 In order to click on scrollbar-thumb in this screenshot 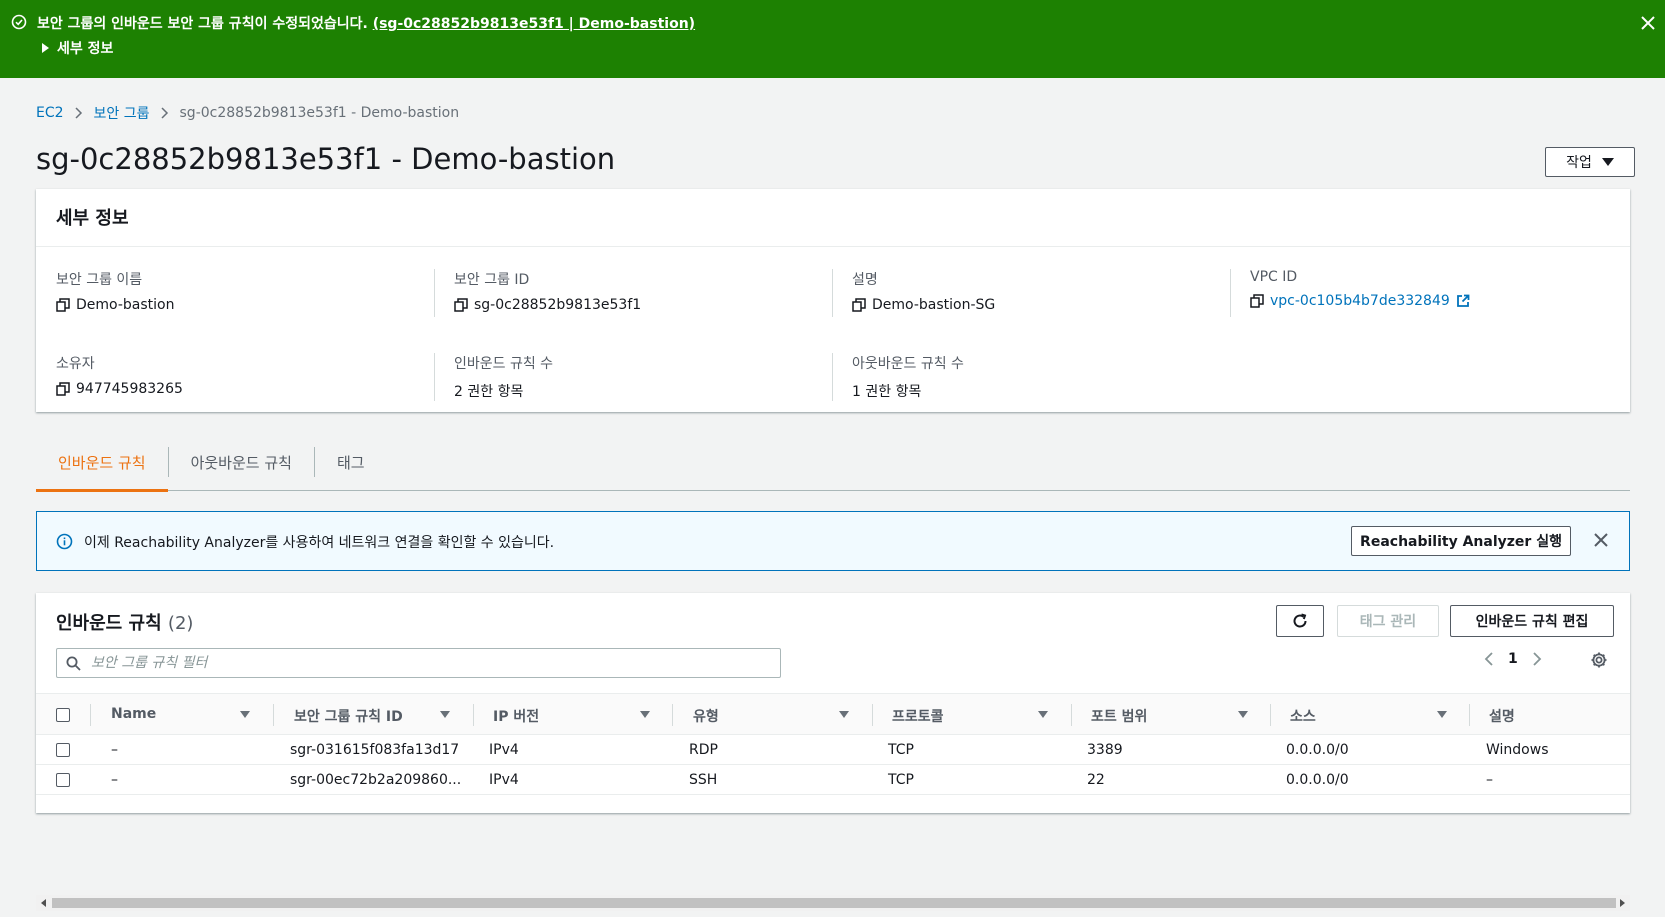, I will do `click(834, 903)`.